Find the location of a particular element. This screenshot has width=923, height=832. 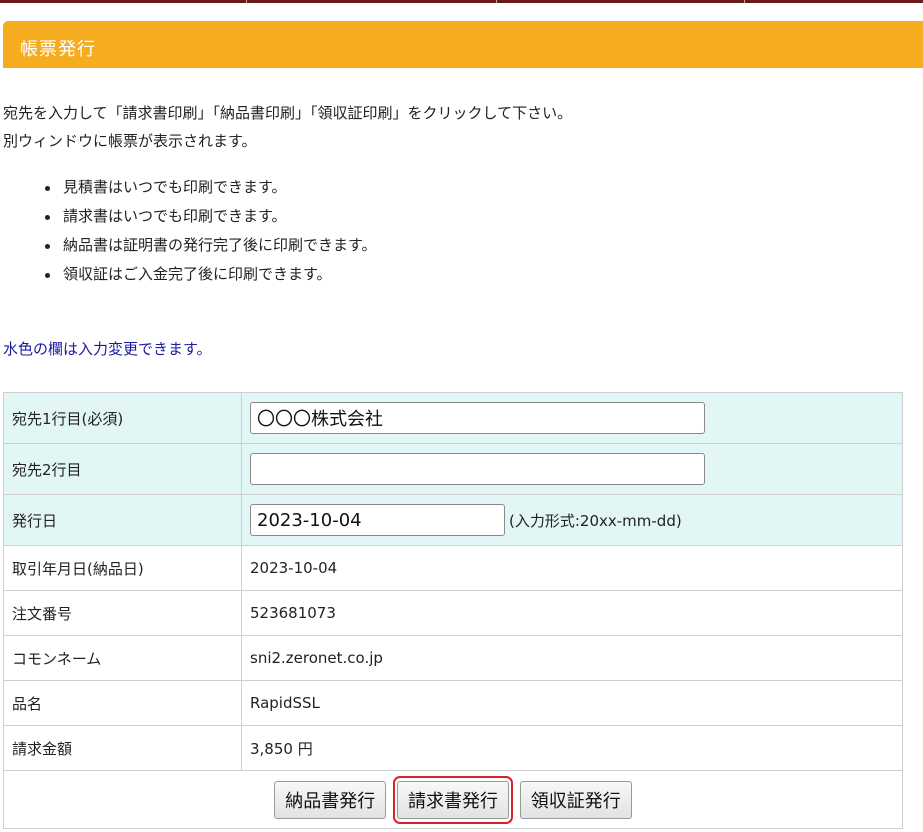

table-row: 取引年月日(納品日) 2023-10-04 is located at coordinates (453, 568).